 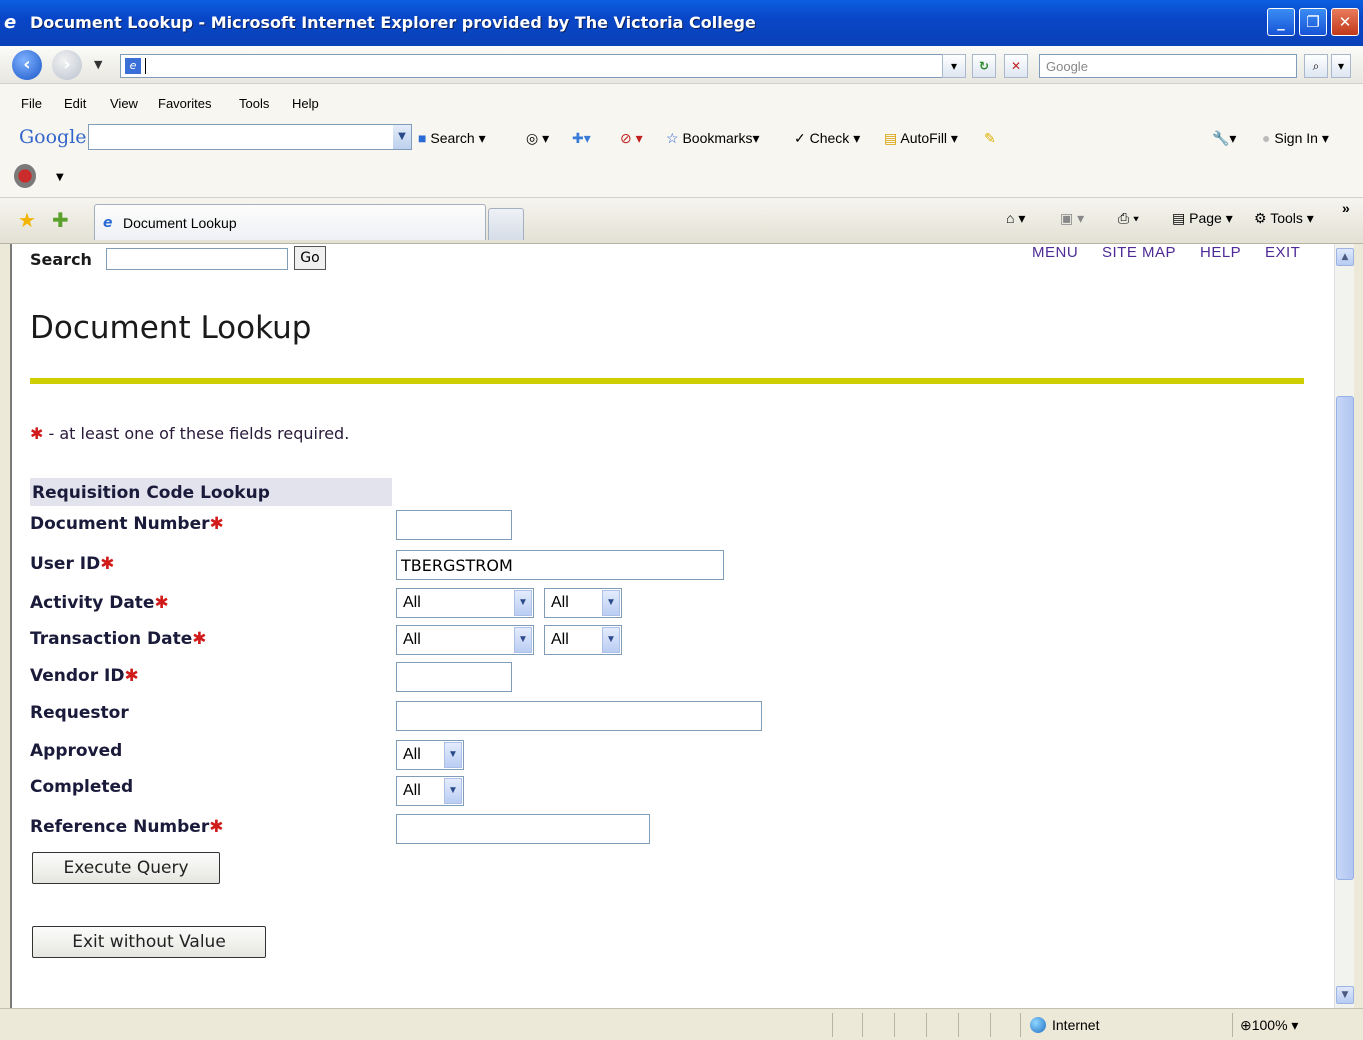 I want to click on address-dropdown-icon: ▾, so click(x=954, y=66).